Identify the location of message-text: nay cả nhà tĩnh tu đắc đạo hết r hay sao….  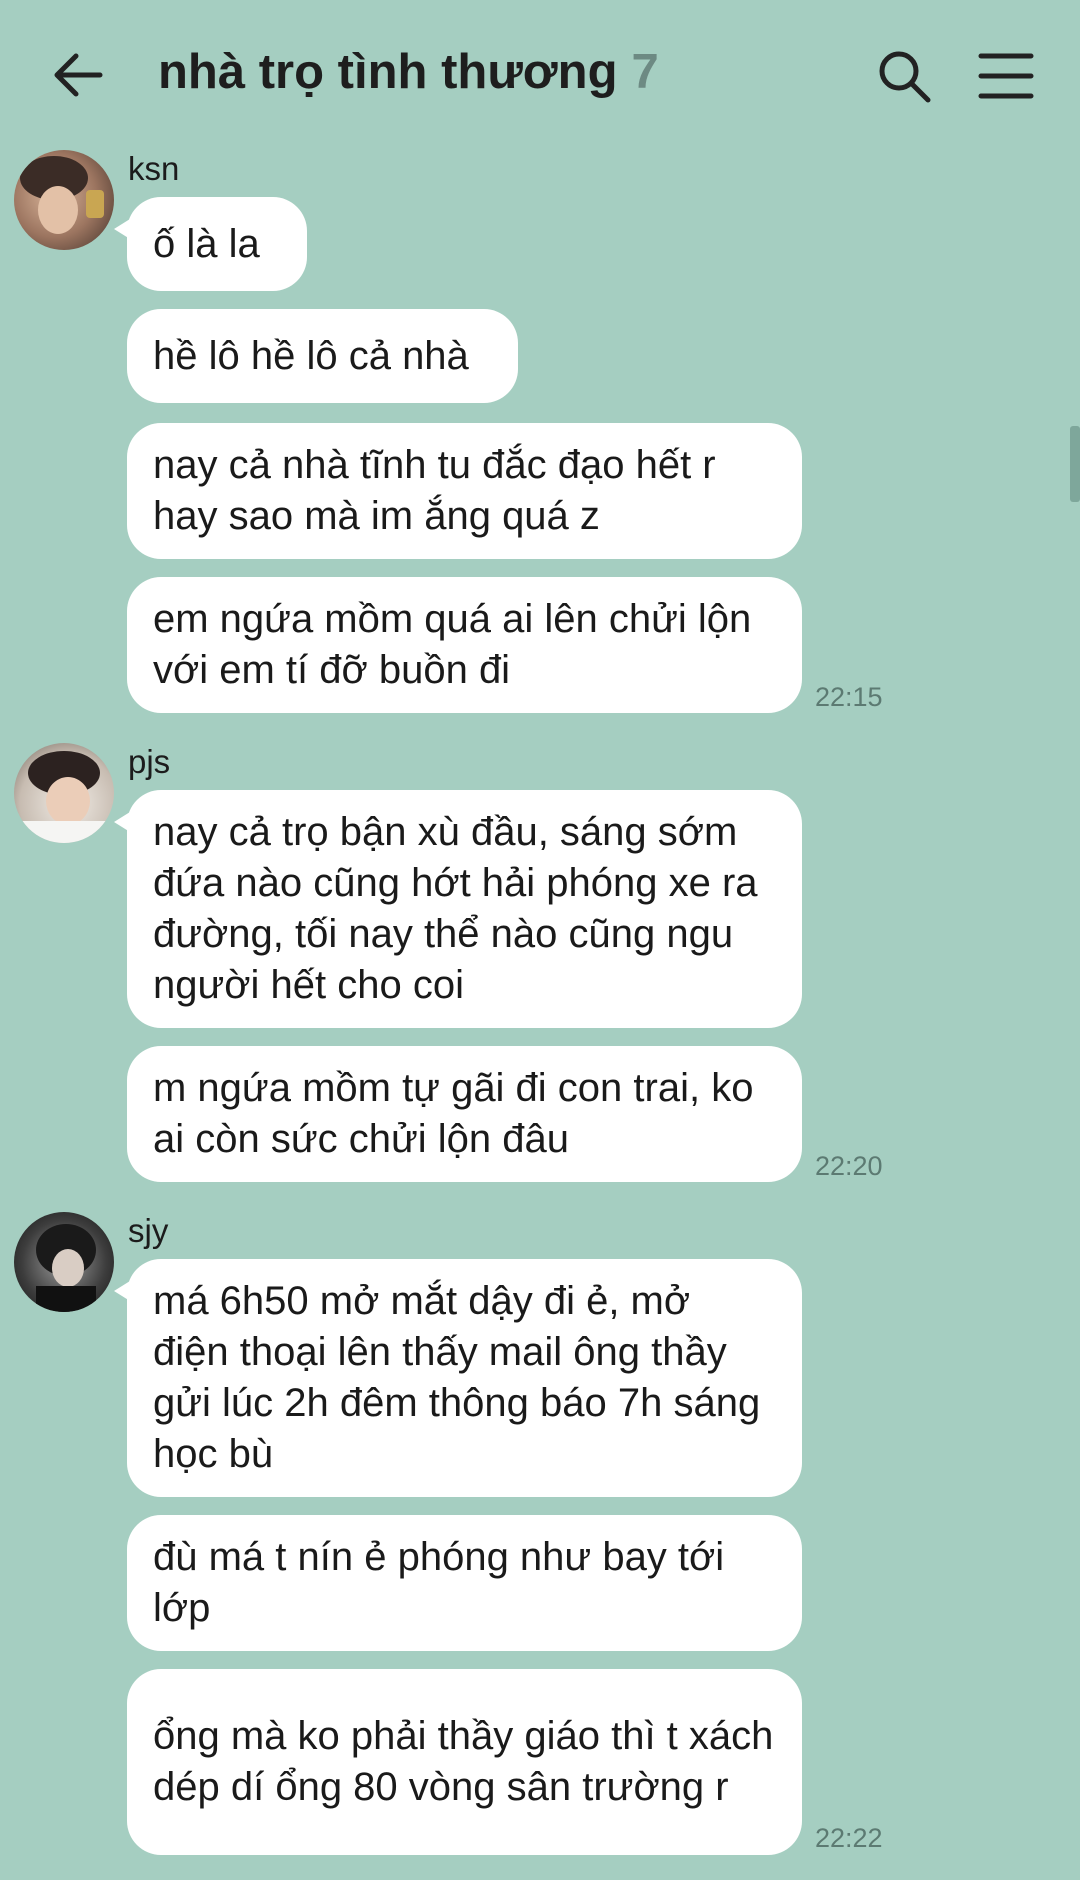
(434, 490).